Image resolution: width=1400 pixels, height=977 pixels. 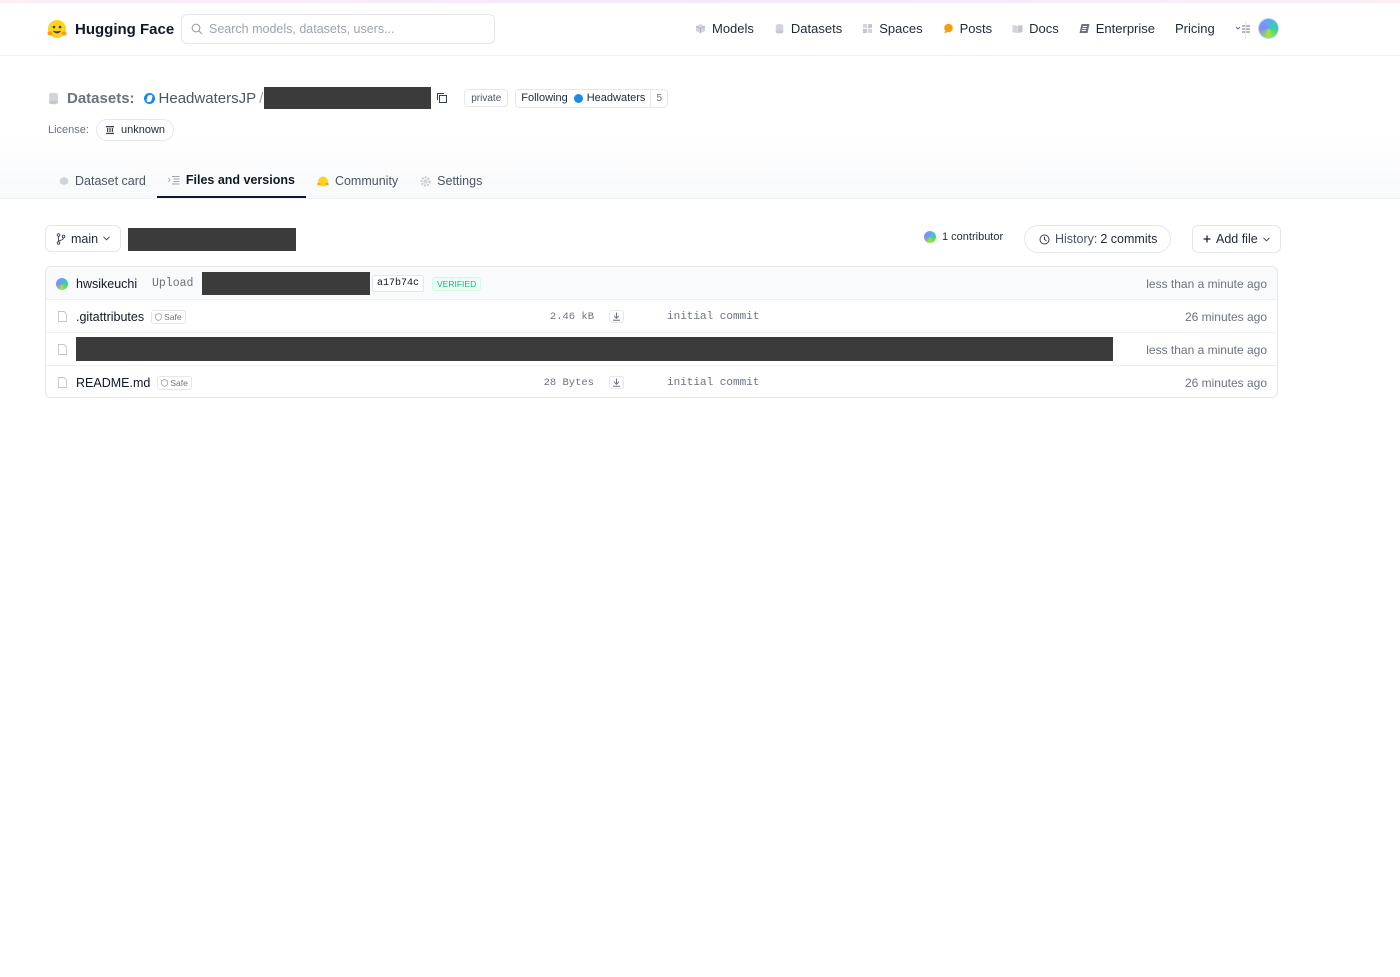 What do you see at coordinates (110, 181) in the screenshot?
I see `tab-dataset-card-label: Dataset card` at bounding box center [110, 181].